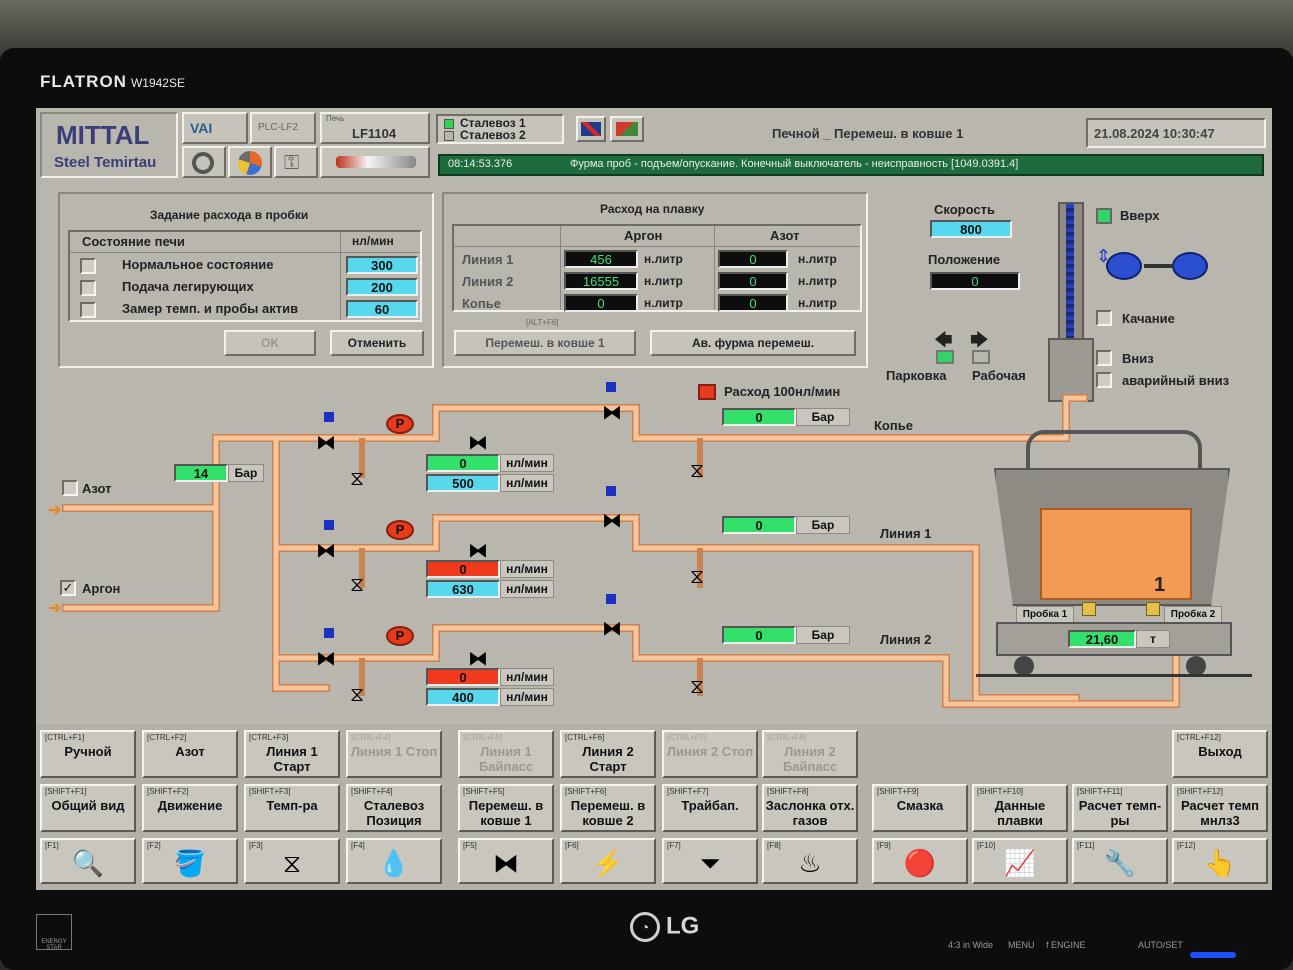 Image resolution: width=1293 pixels, height=970 pixels. I want to click on fkey-shift-f3-temperature: [SHIFT+F3] Темп-ра, so click(292, 808).